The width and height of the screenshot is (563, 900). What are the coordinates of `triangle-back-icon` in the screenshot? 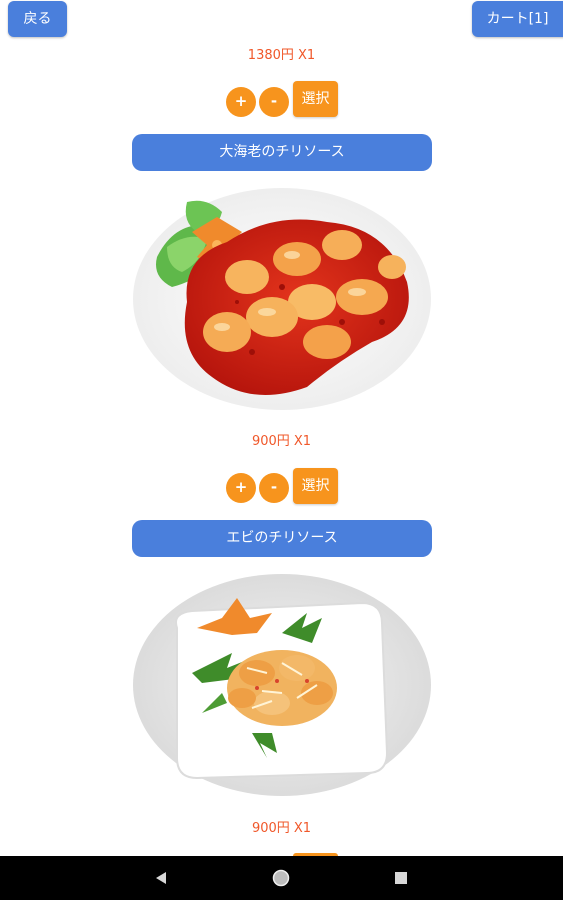 It's located at (161, 878).